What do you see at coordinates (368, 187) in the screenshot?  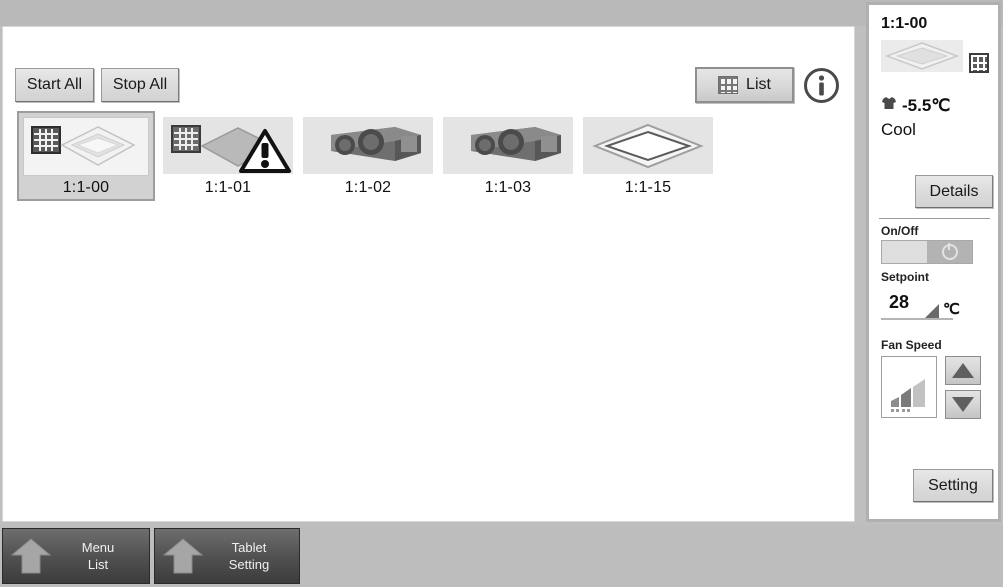 I see `unit-tile-label: 1:1-02` at bounding box center [368, 187].